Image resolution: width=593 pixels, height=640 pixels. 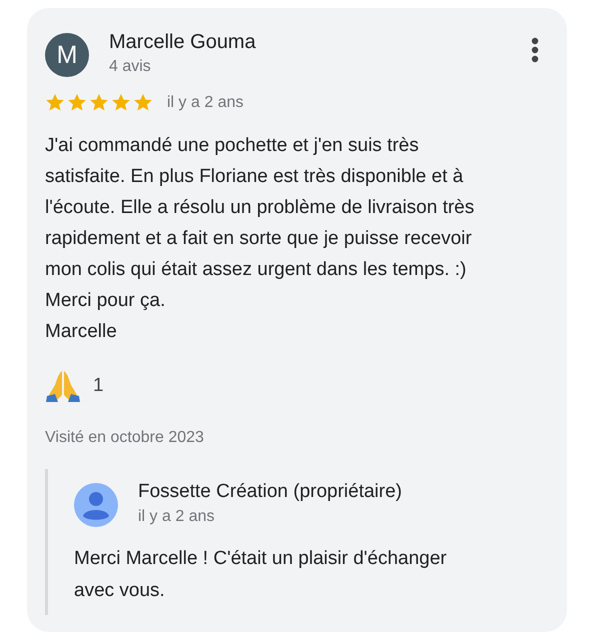 I want to click on visit-date: Visité en octobre 2023, so click(x=125, y=438).